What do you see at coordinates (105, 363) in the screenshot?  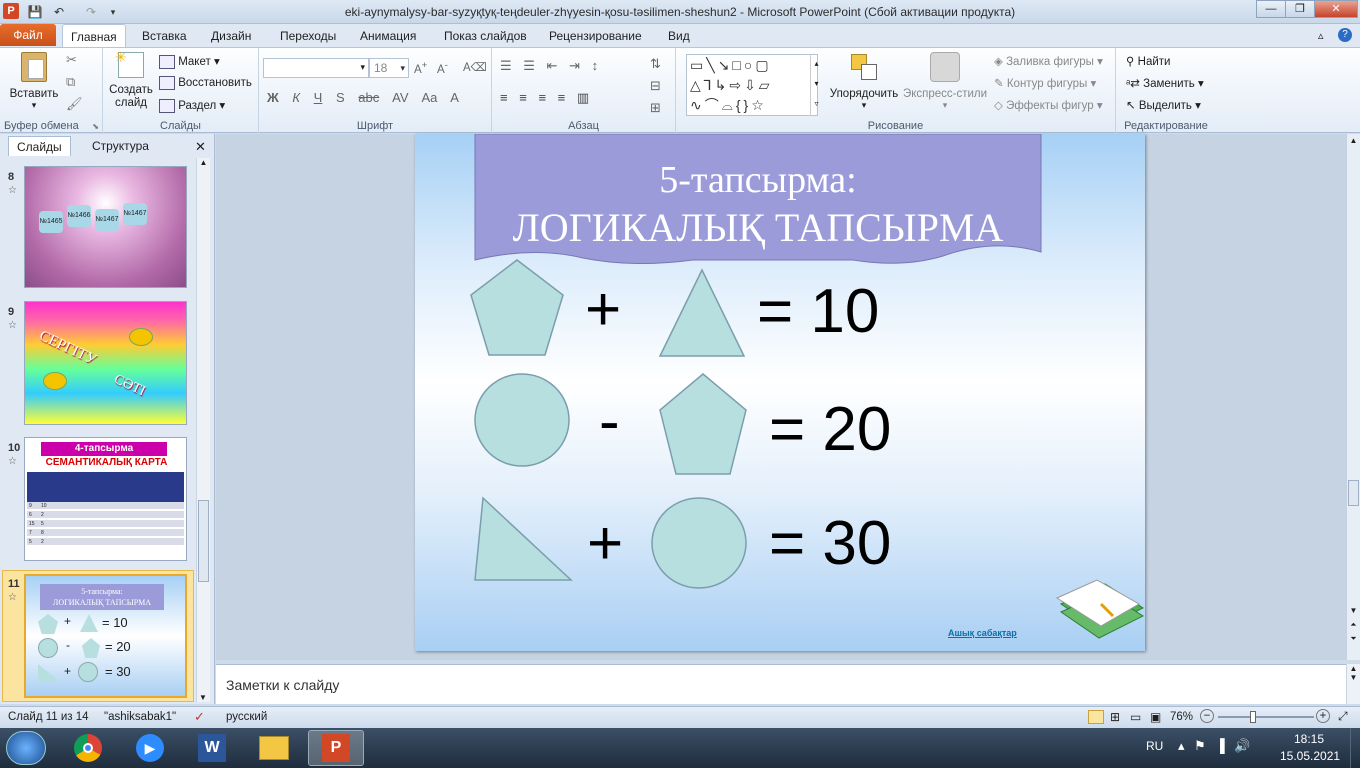 I see `slide-thumbnail-9: СЕРГІТУ СӘТІ` at bounding box center [105, 363].